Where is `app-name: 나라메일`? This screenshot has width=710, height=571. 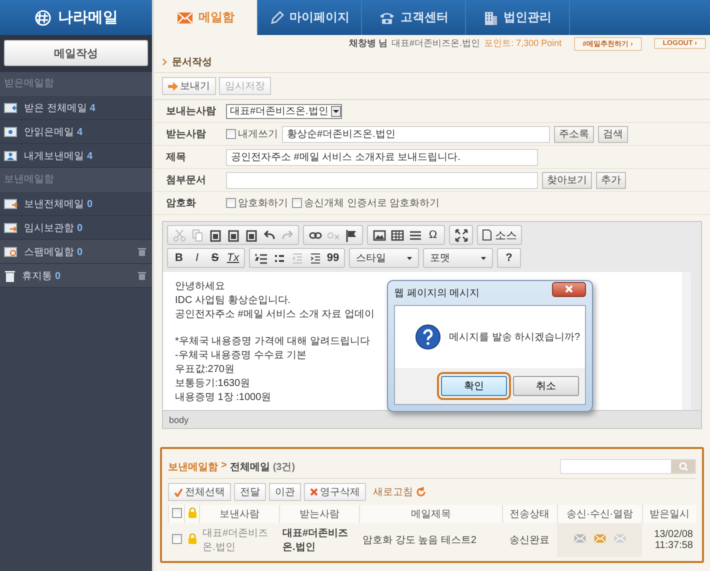
app-name: 나라메일 is located at coordinates (88, 17).